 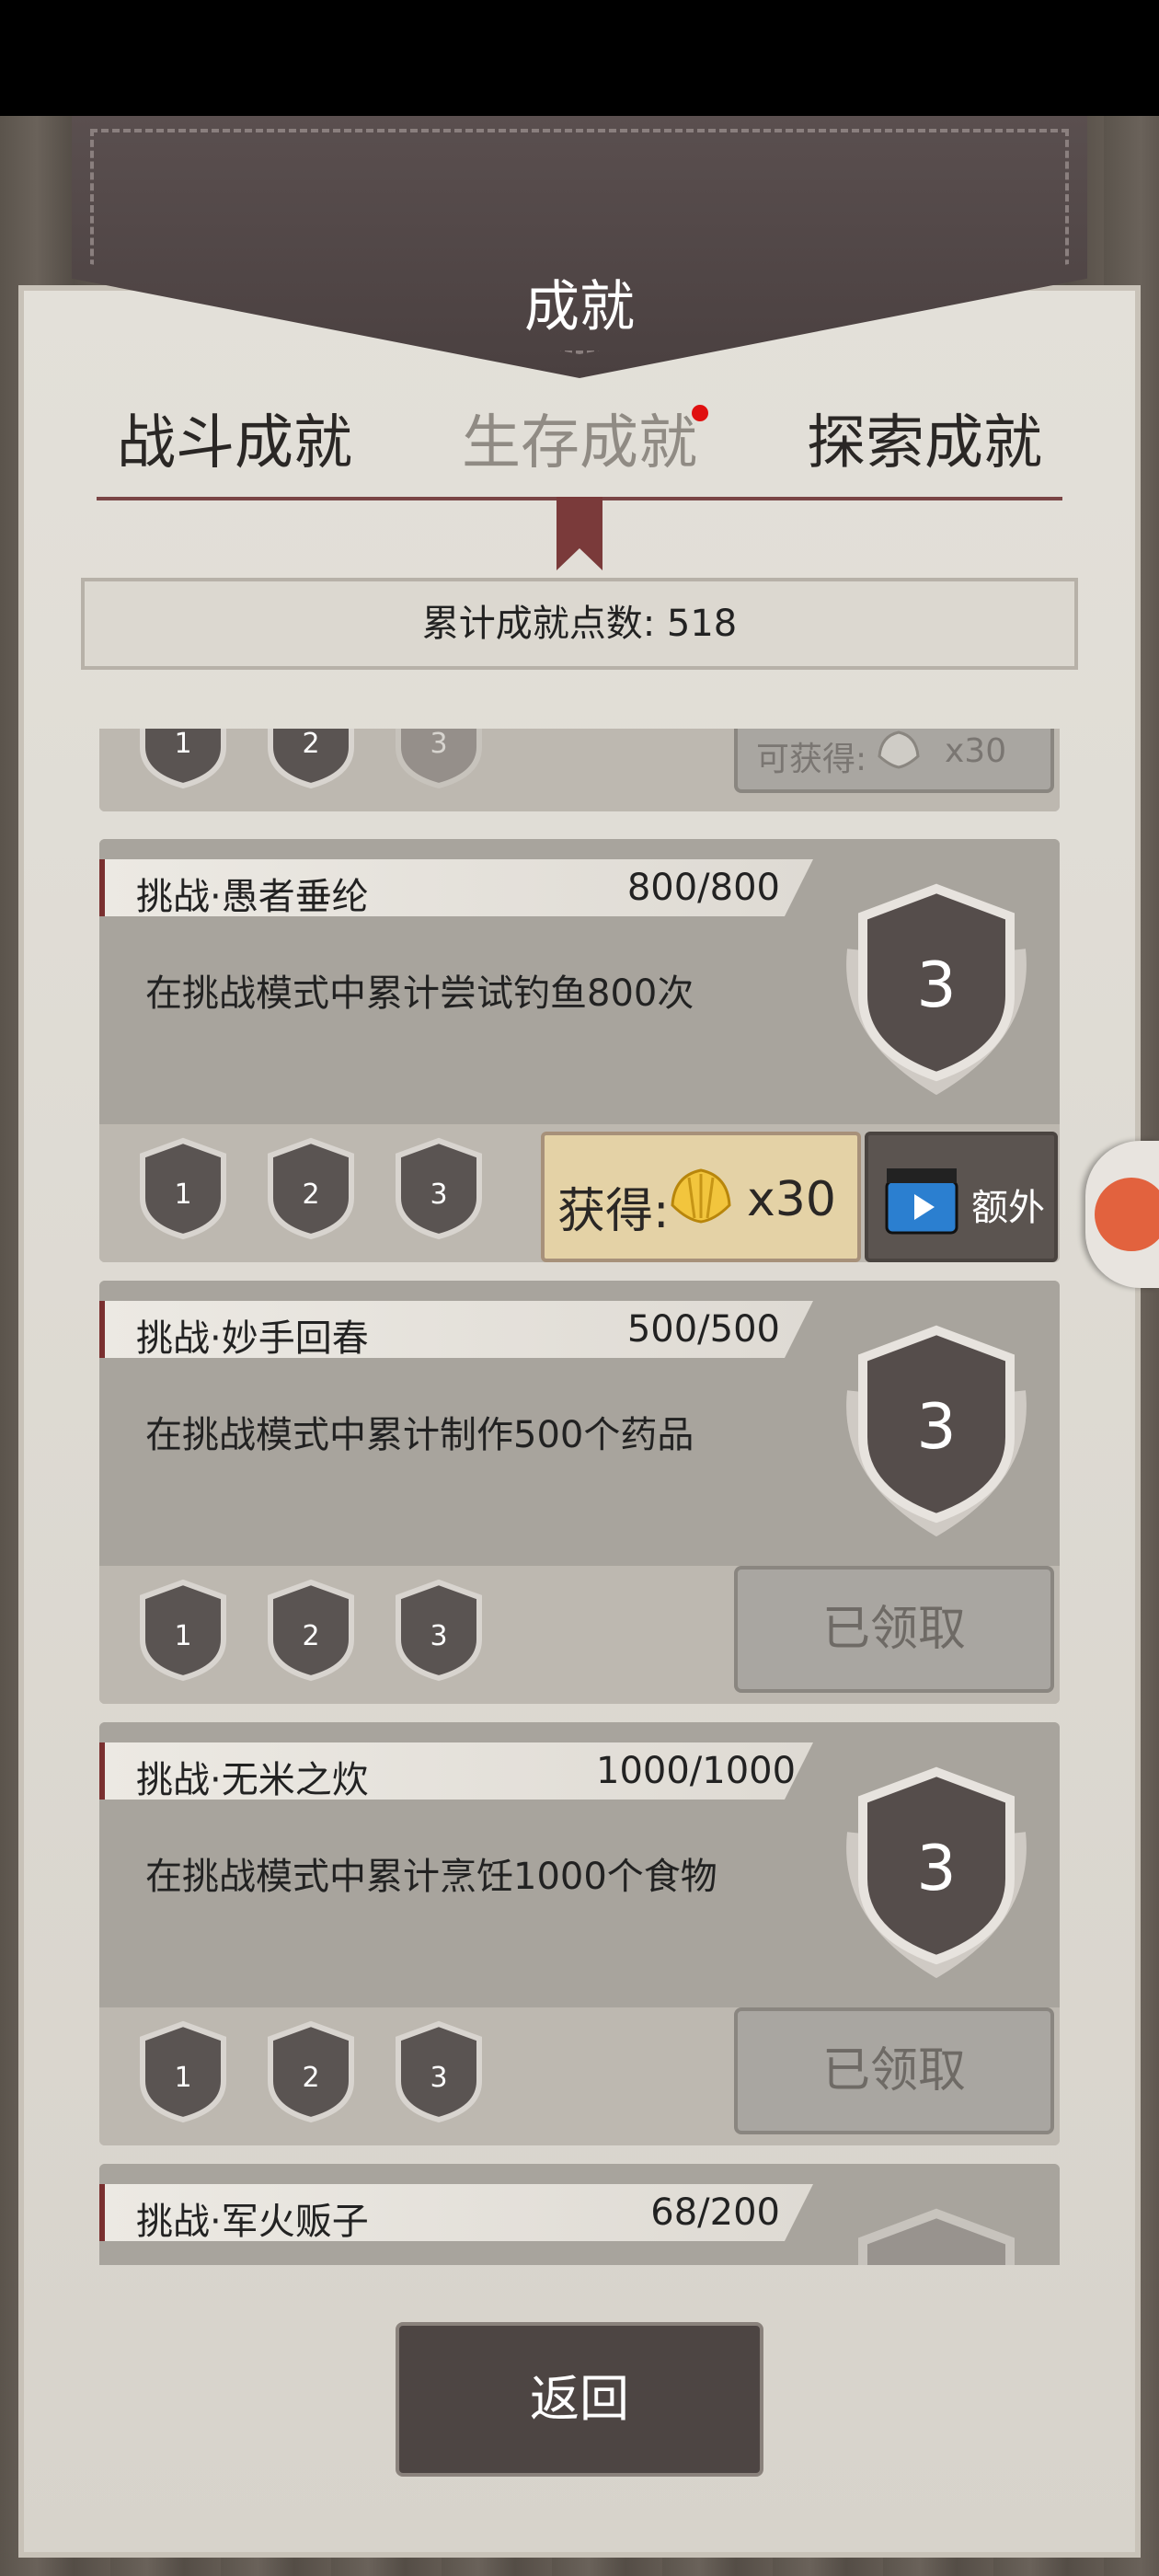 What do you see at coordinates (961, 1197) in the screenshot?
I see `extra-reward-video-button: 额外` at bounding box center [961, 1197].